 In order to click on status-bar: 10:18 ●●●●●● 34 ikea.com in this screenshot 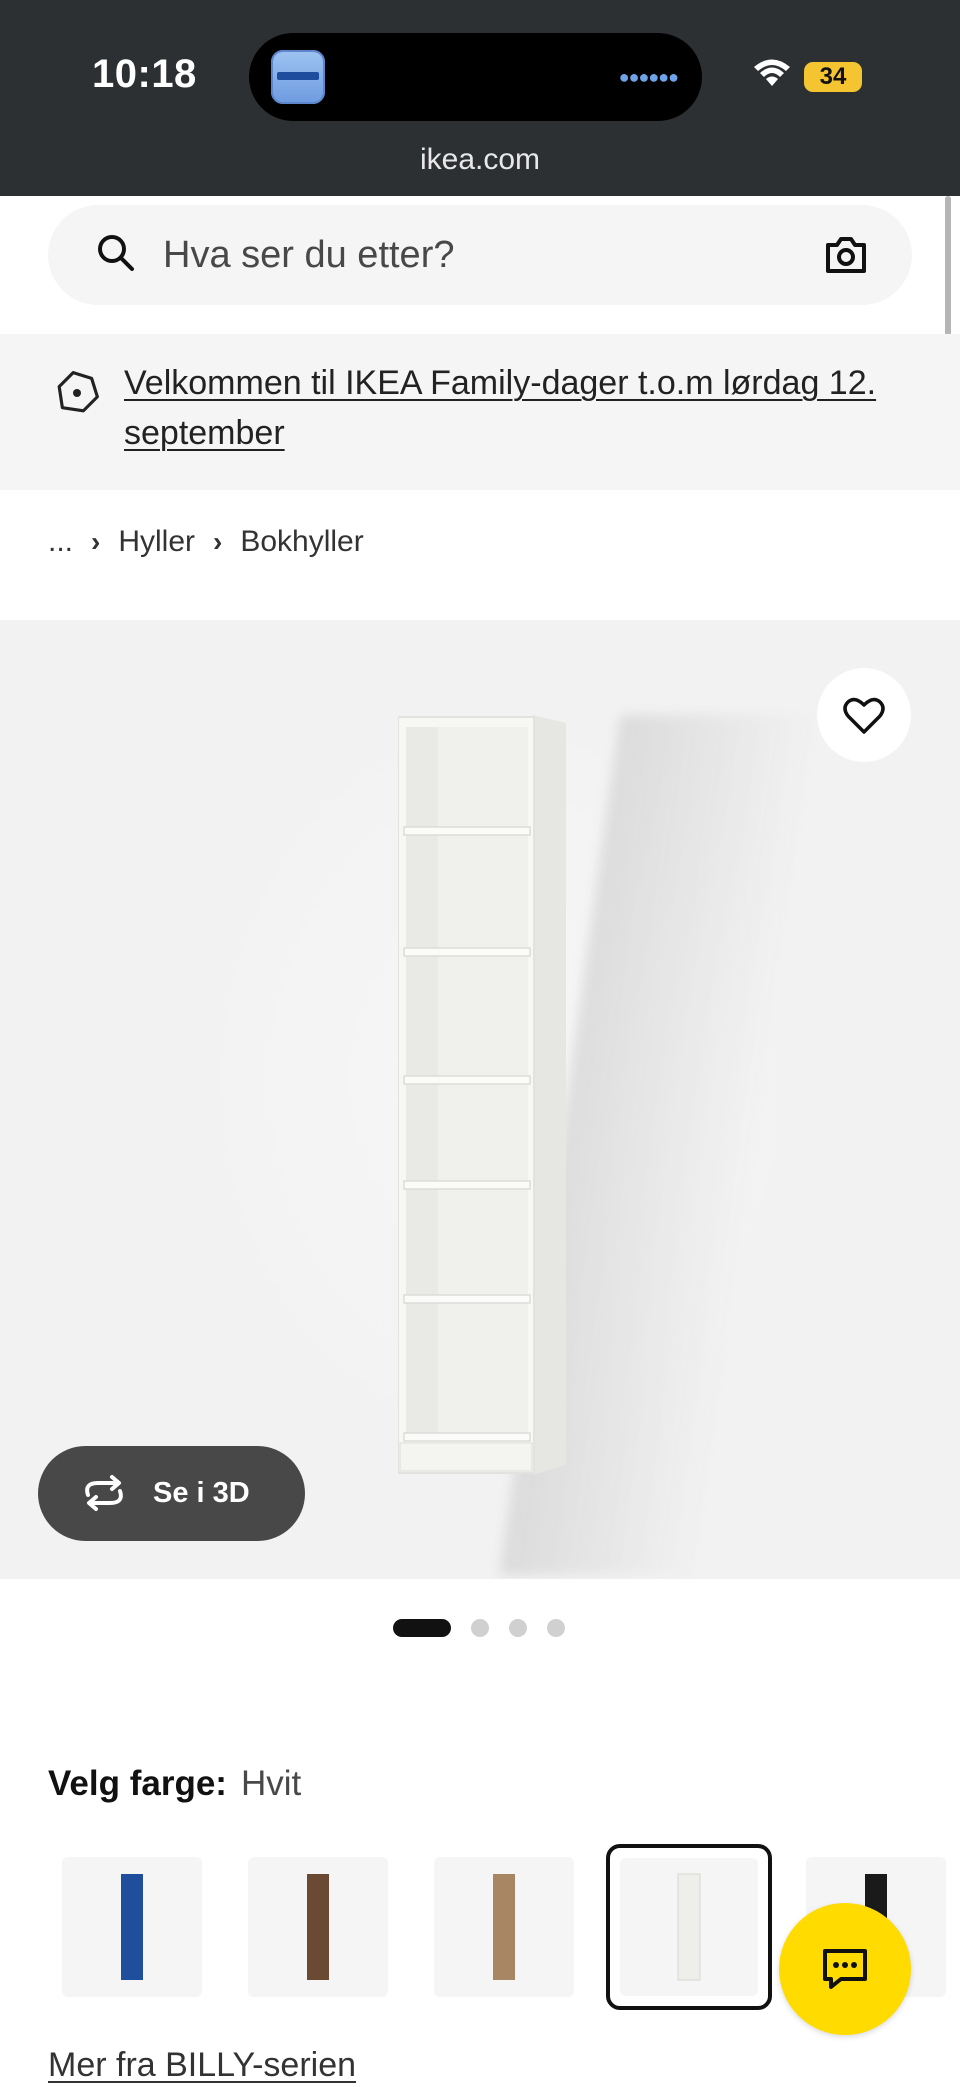, I will do `click(480, 98)`.